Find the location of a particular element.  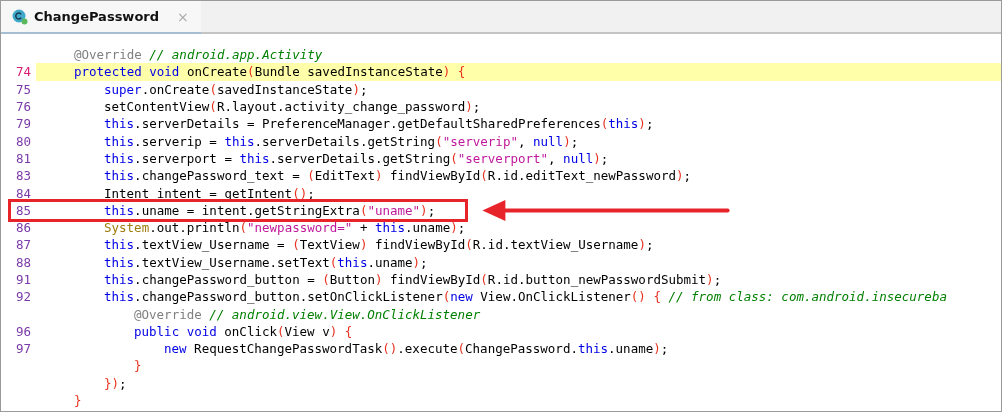

code-line: protected void onCreate(Bundle savedInstanceState) { is located at coordinates (270, 72).